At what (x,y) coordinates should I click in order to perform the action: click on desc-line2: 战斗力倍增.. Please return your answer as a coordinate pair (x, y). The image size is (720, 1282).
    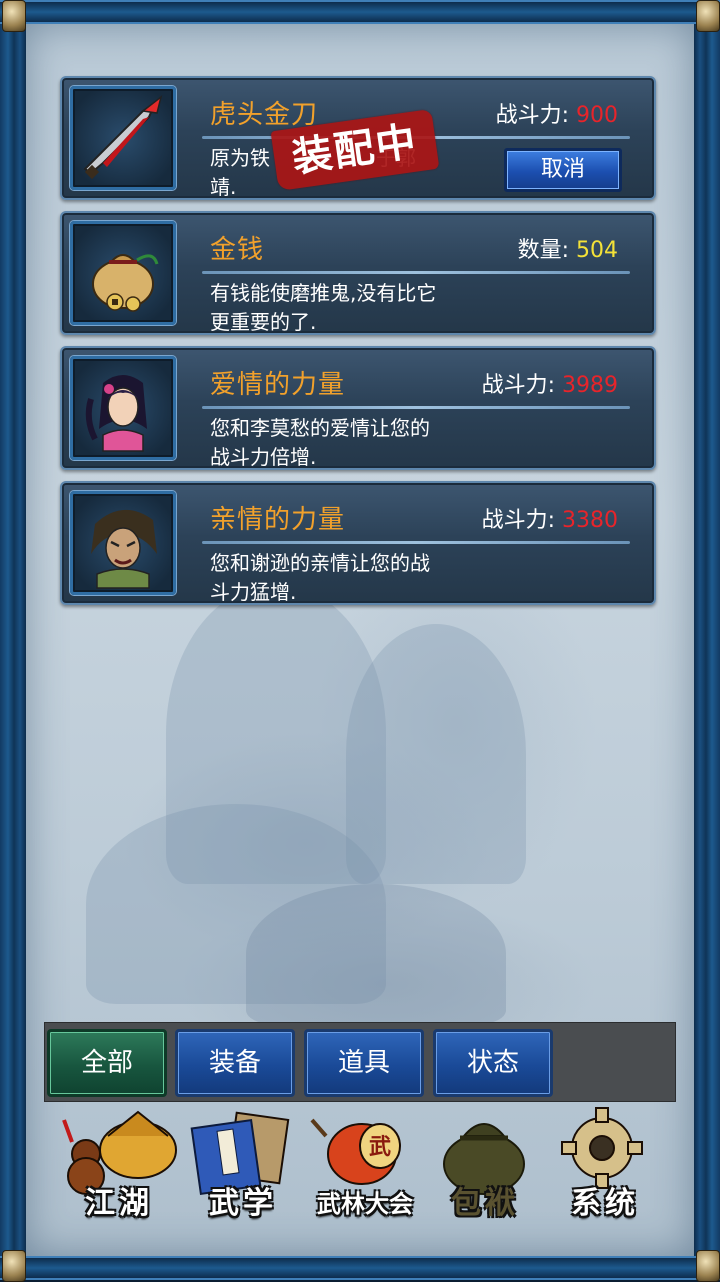
    Looking at the image, I should click on (263, 457).